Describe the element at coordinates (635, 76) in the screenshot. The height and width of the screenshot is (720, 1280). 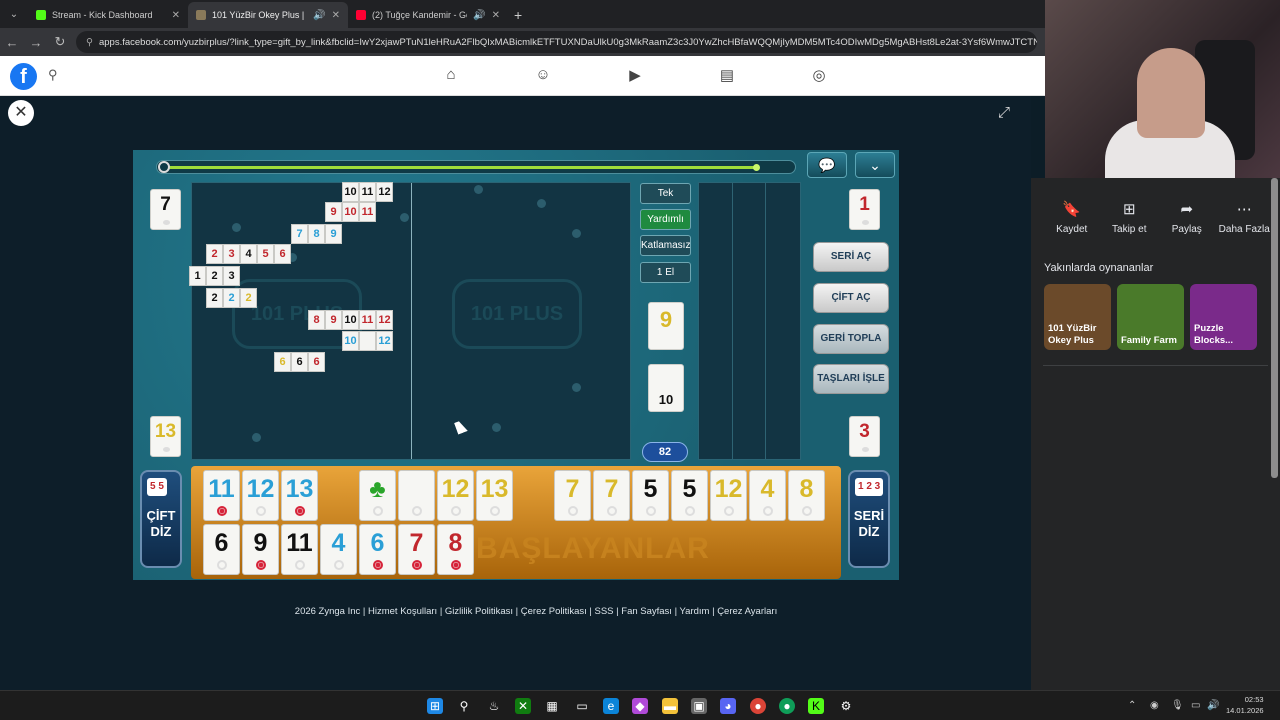
I see `video-icon: ▶` at that location.